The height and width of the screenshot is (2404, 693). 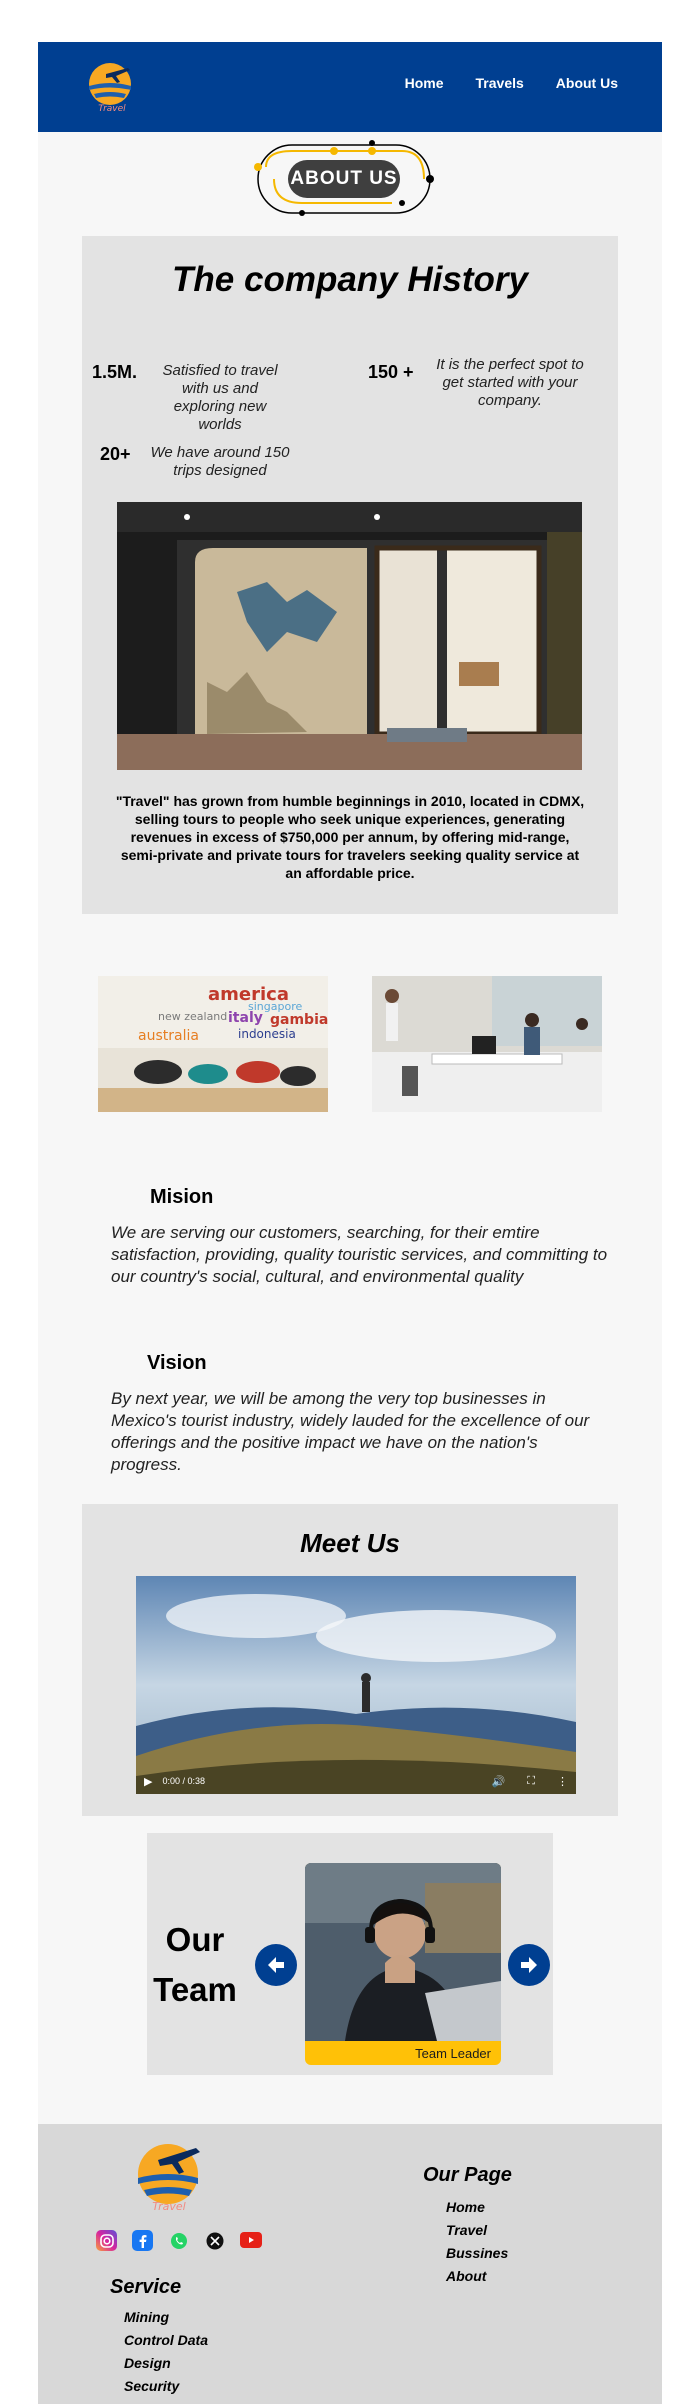 What do you see at coordinates (115, 372) in the screenshot?
I see `stat-number: 1.5M.` at bounding box center [115, 372].